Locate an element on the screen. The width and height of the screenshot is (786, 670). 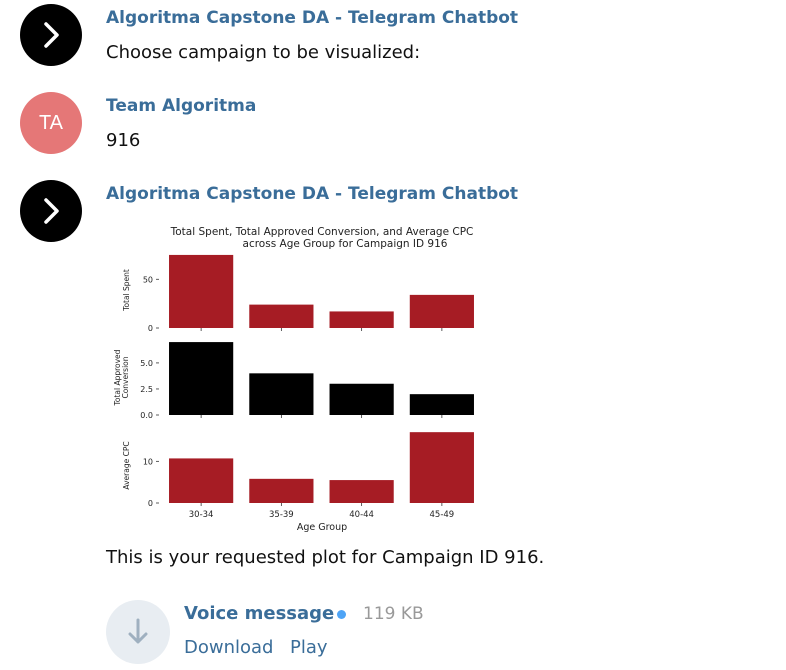
x-tick-label: 35-39 is located at coordinates (281, 515).